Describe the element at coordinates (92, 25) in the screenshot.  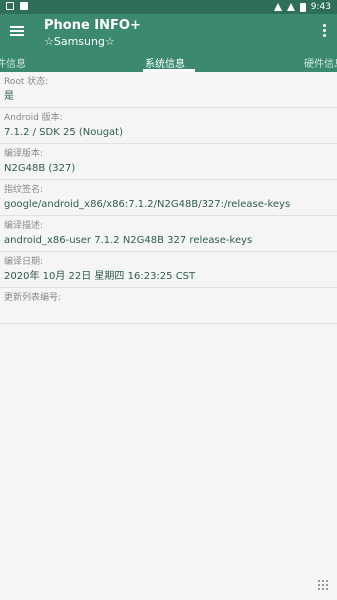
I see `app-title: Phone INFO+` at that location.